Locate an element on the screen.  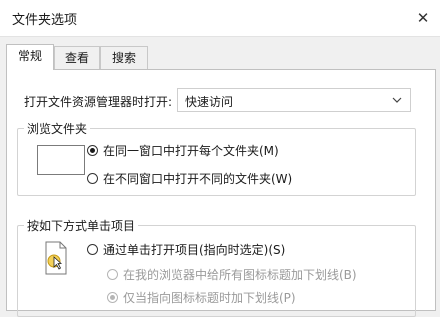
radio-same-window is located at coordinates (92, 150).